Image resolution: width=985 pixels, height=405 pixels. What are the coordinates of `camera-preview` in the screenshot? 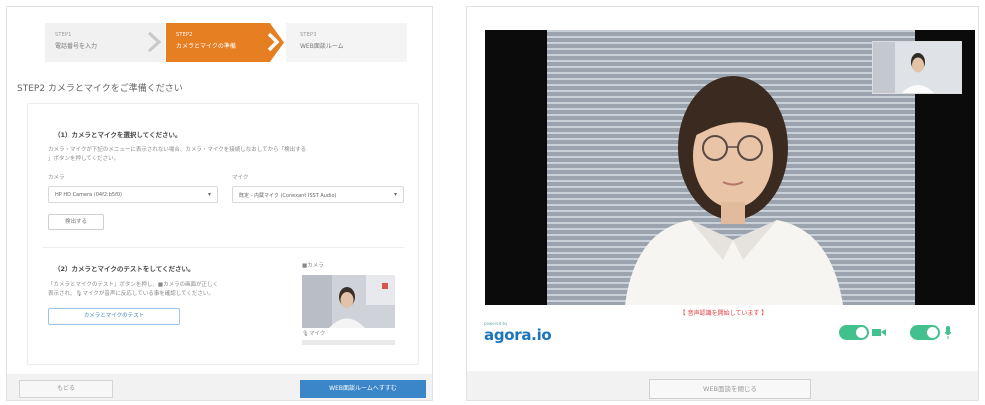 It's located at (348, 301).